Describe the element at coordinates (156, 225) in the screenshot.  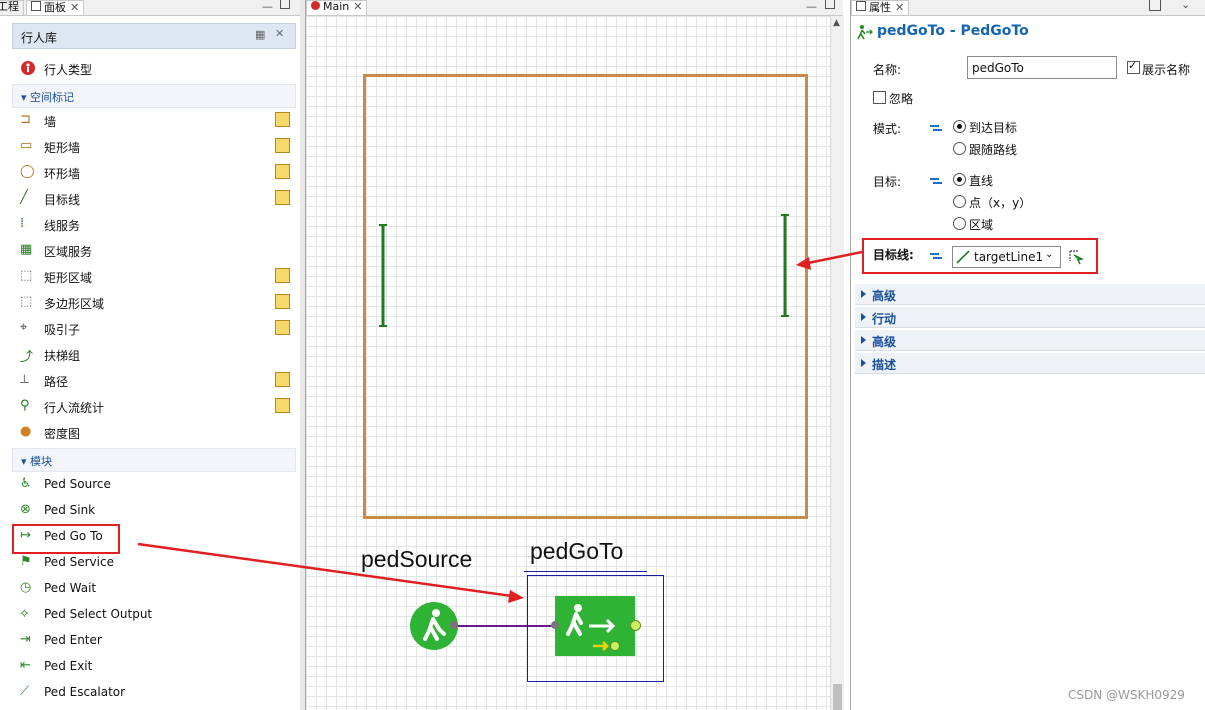
I see `palette-item-line-service: ⁞ 线服务` at that location.